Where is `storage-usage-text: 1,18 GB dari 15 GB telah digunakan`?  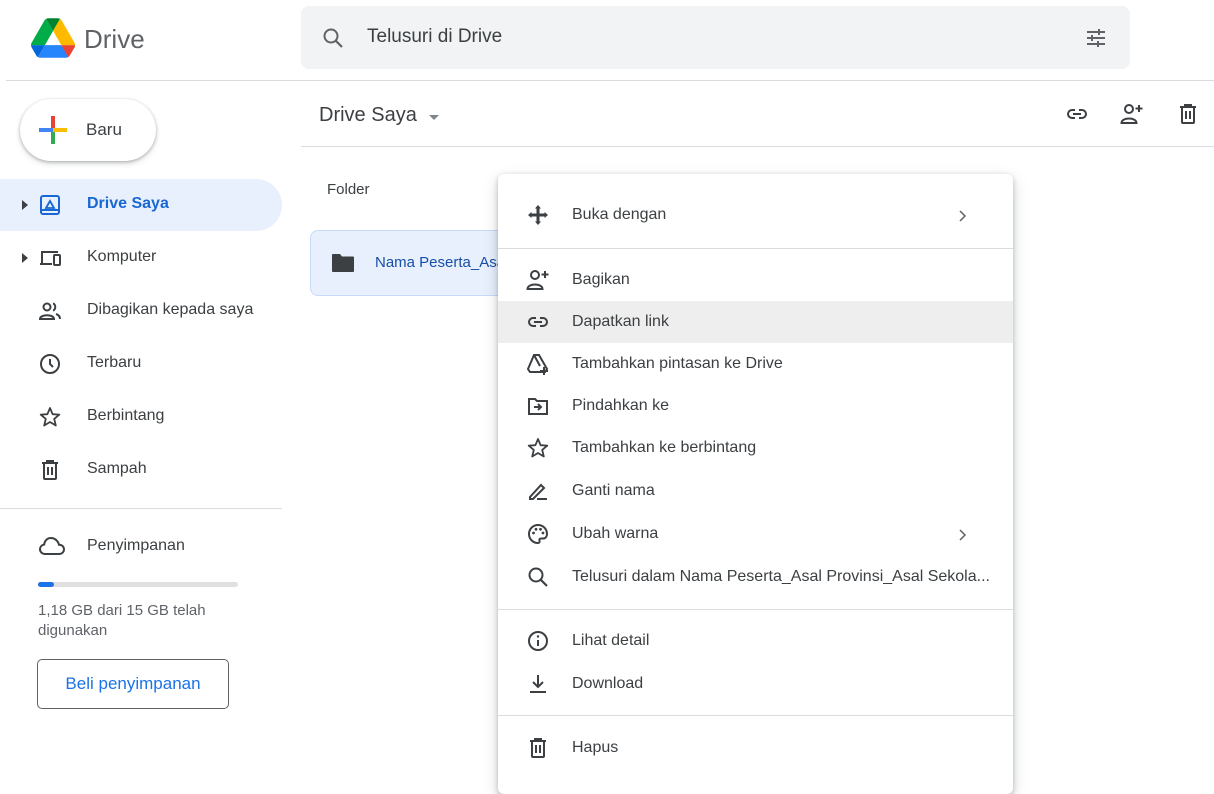 storage-usage-text: 1,18 GB dari 15 GB telah digunakan is located at coordinates (122, 620).